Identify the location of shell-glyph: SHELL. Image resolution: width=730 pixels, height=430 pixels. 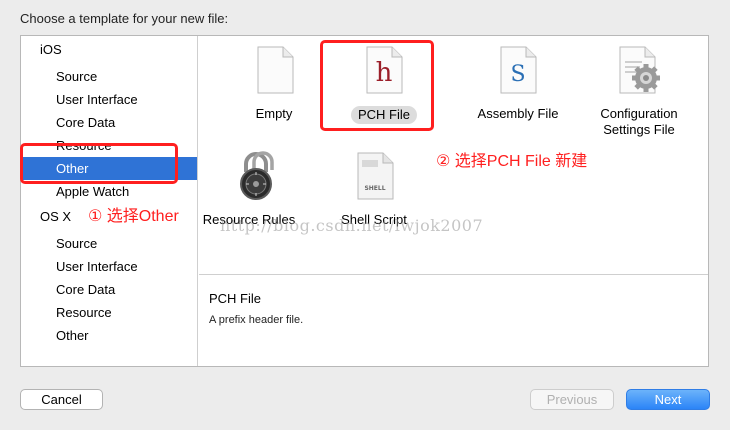
(374, 188).